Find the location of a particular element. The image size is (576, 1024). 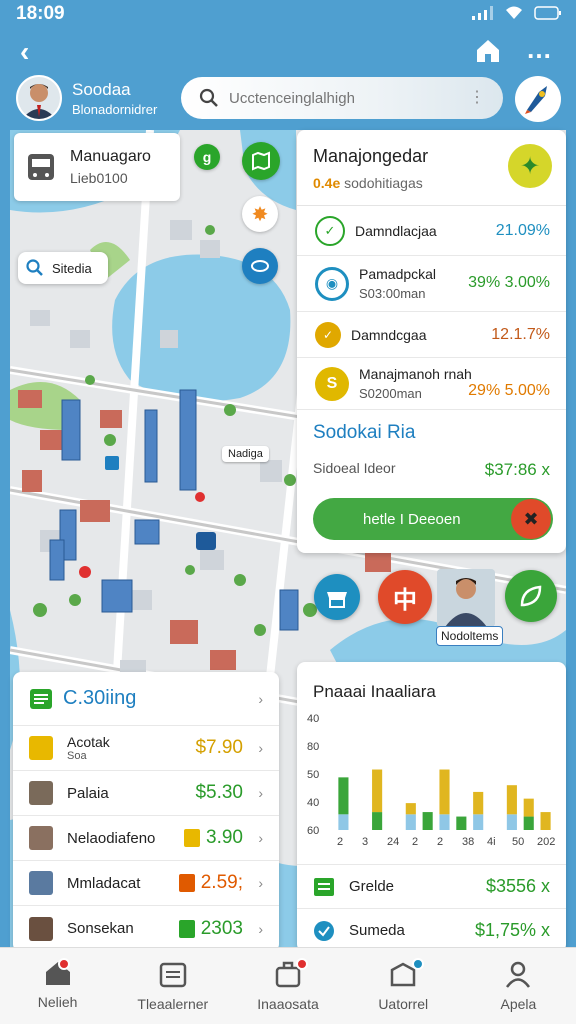

item-sub: Soa is located at coordinates (77, 756).